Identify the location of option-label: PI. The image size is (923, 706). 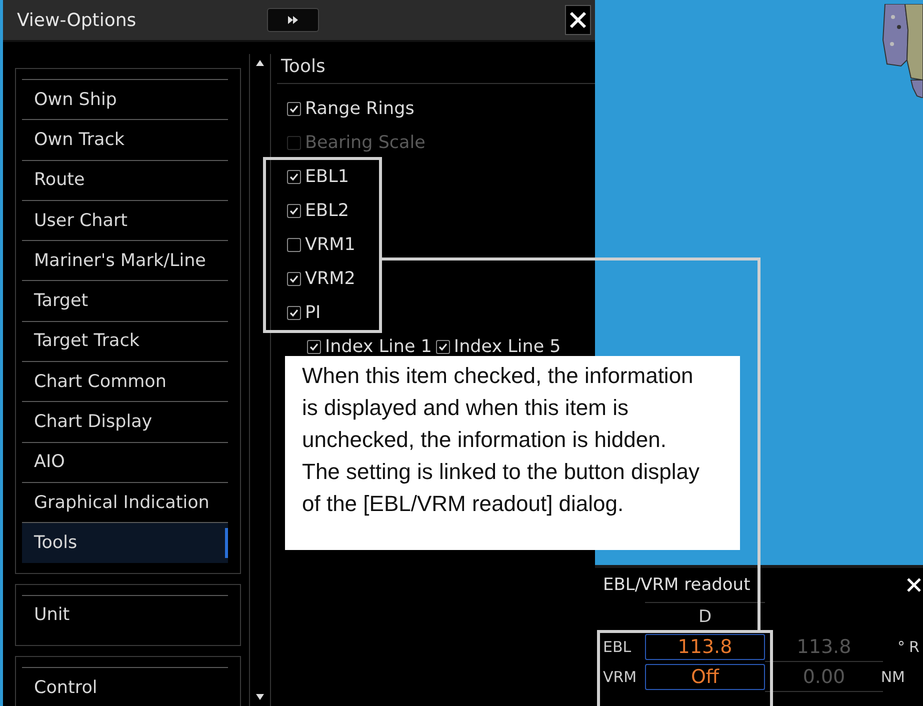
(313, 313).